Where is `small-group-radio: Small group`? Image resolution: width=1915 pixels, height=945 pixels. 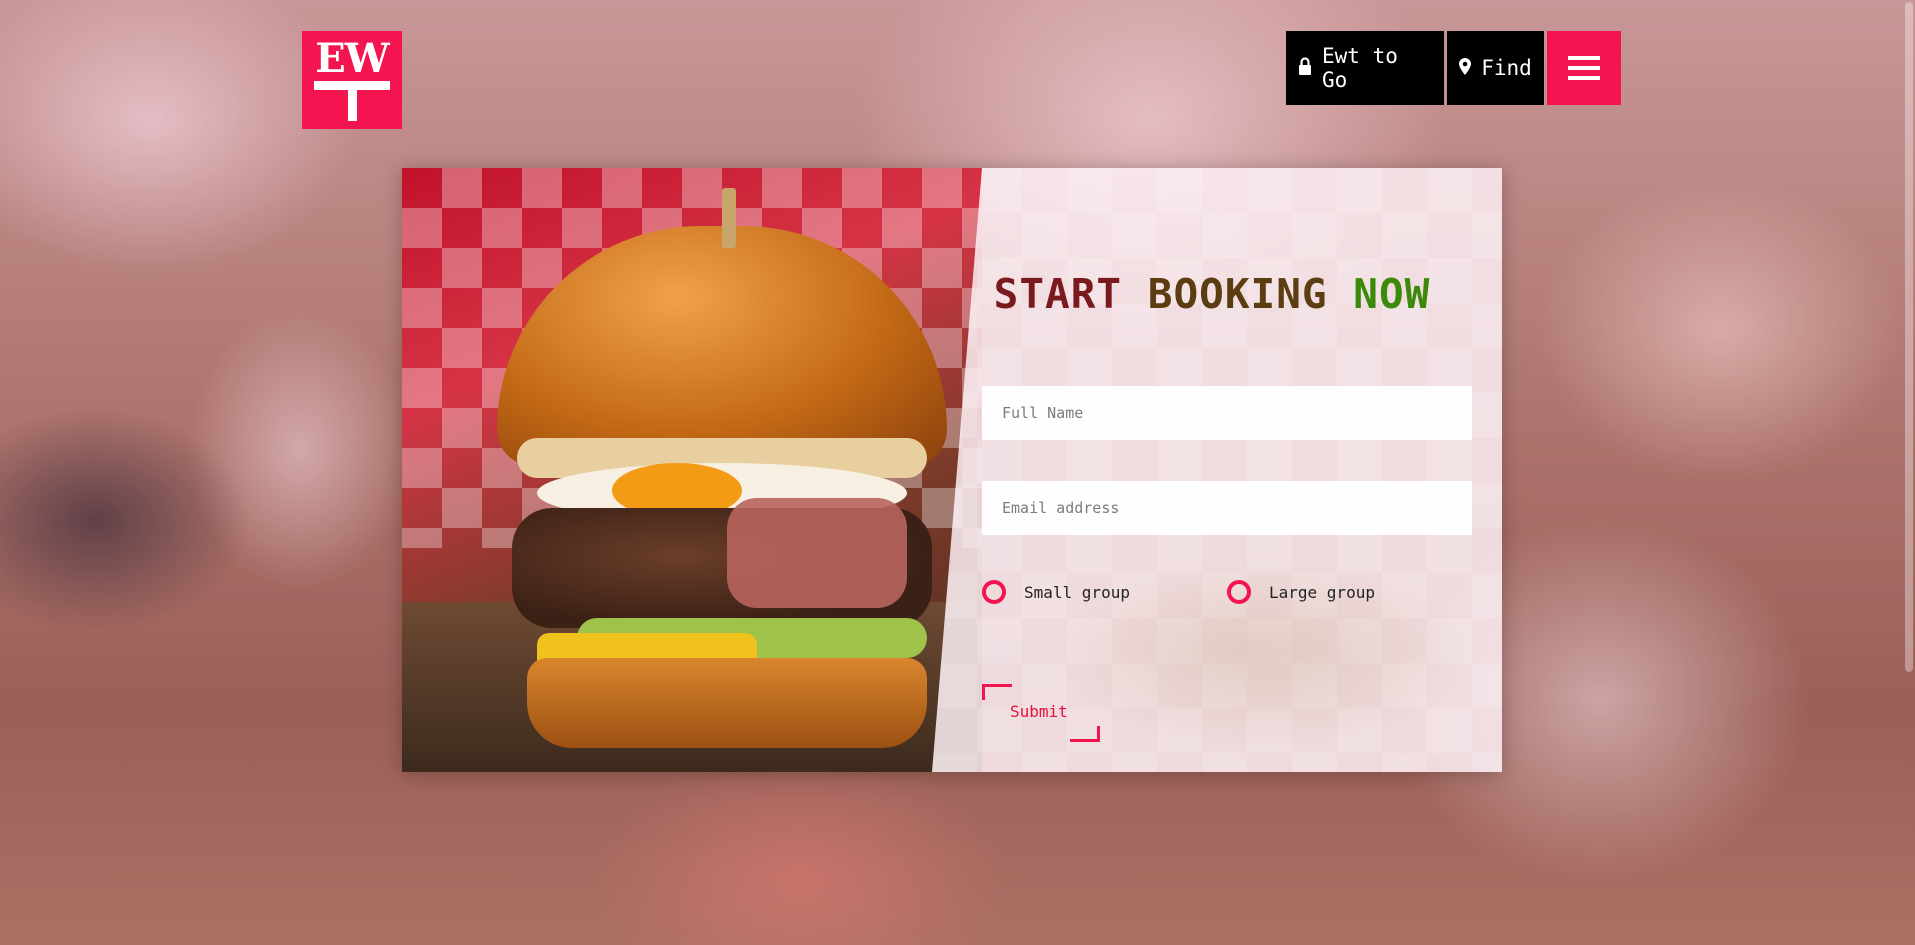
small-group-radio: Small group is located at coordinates (1104, 592).